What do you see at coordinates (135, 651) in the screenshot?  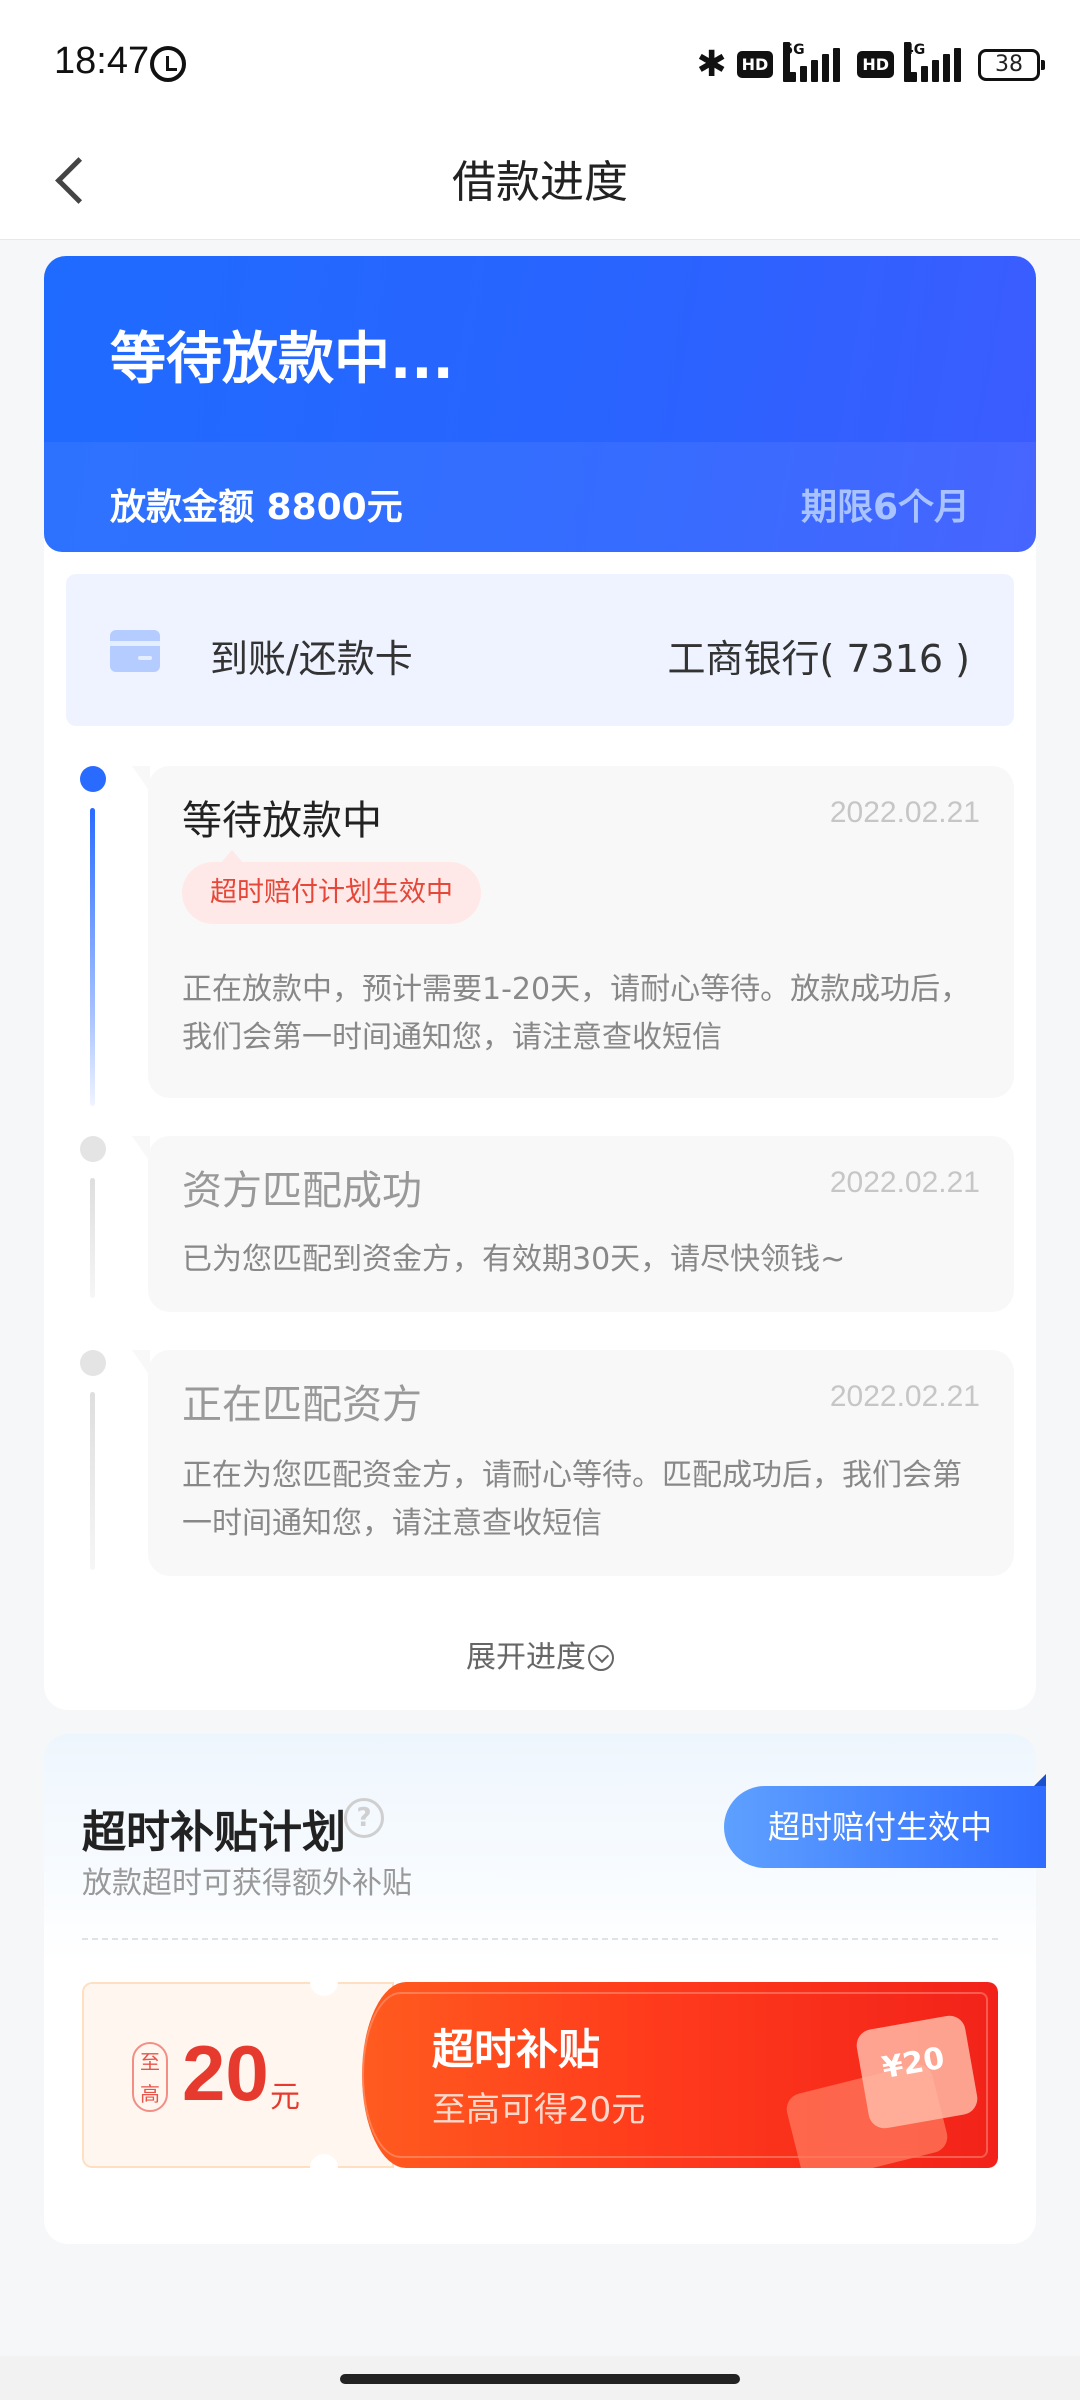 I see `bank-card-icon` at bounding box center [135, 651].